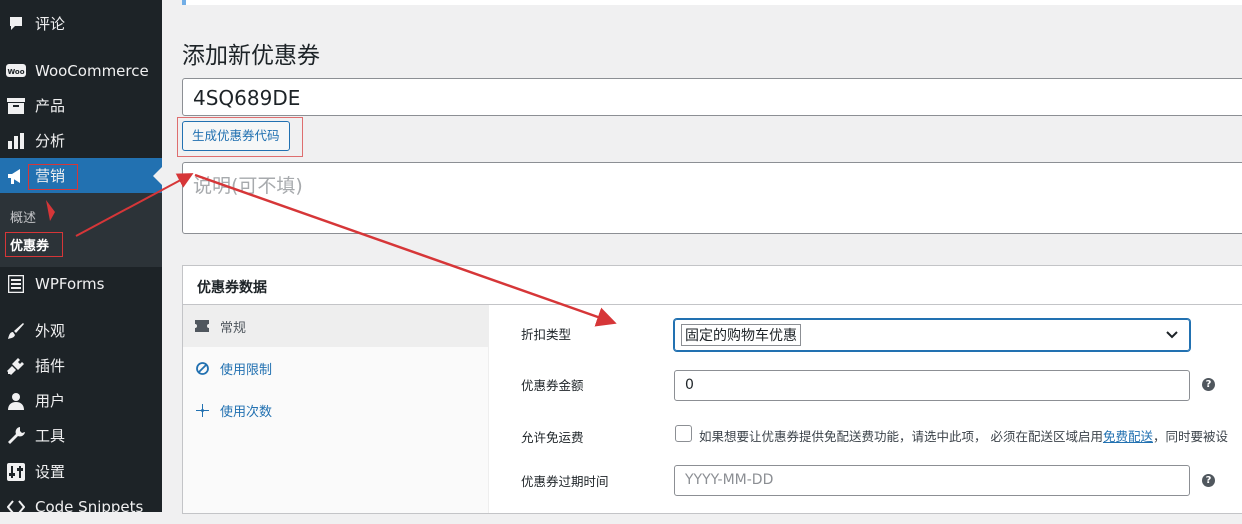 The image size is (1242, 524). Describe the element at coordinates (552, 437) in the screenshot. I see `free-shipping-label: 允许免运费` at that location.